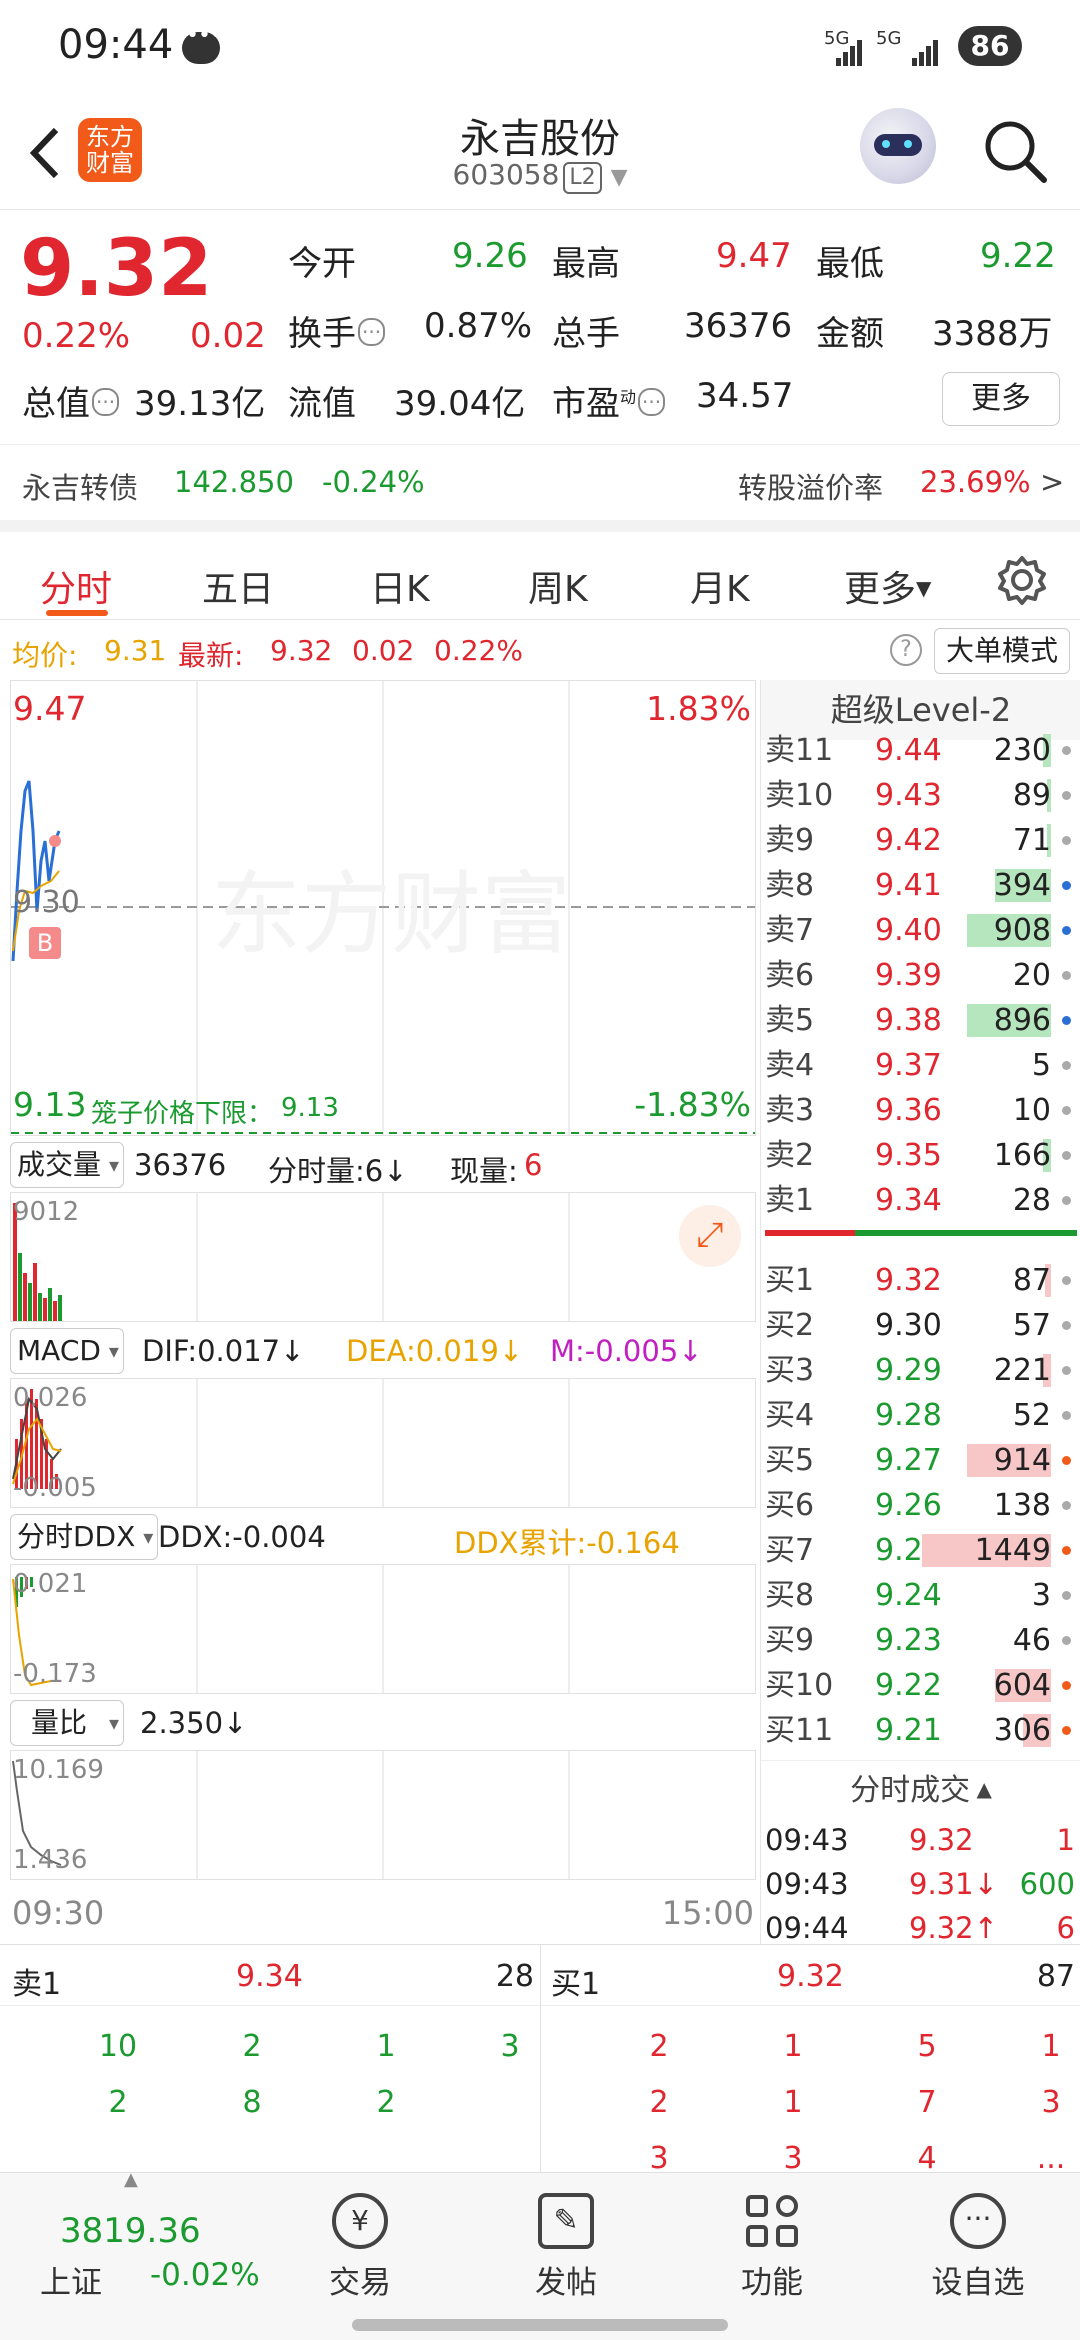 The image size is (1080, 2340). I want to click on bid-row: 买5 9.27 914, so click(920, 1460).